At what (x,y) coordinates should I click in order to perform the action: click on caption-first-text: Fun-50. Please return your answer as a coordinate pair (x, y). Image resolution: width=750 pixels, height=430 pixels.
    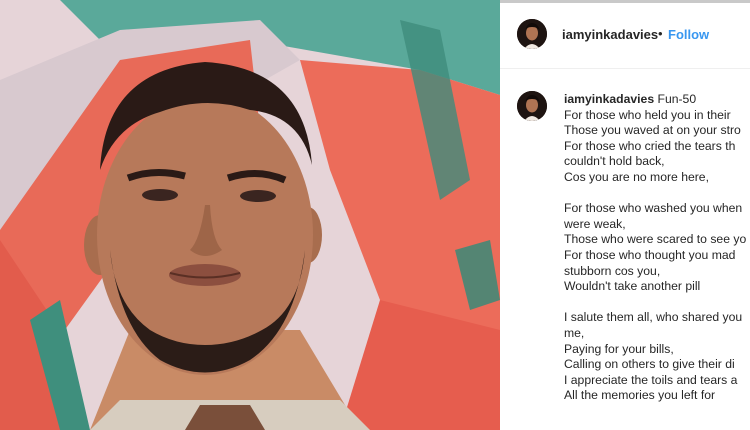
    Looking at the image, I should click on (677, 99).